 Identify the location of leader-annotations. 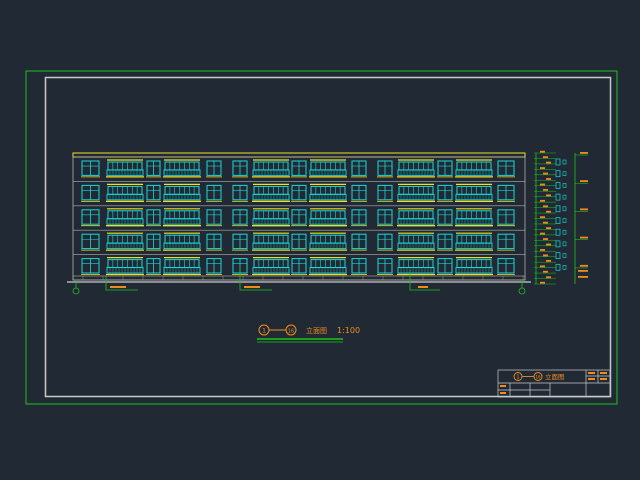
(272, 279).